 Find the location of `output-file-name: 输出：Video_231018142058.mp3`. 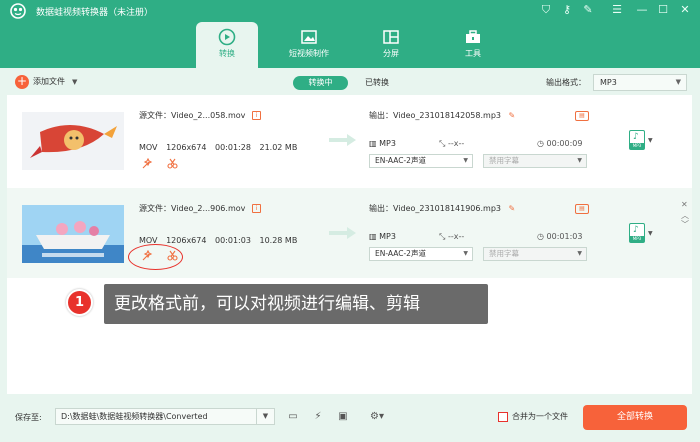

output-file-name: 输出：Video_231018142058.mp3 is located at coordinates (435, 115).